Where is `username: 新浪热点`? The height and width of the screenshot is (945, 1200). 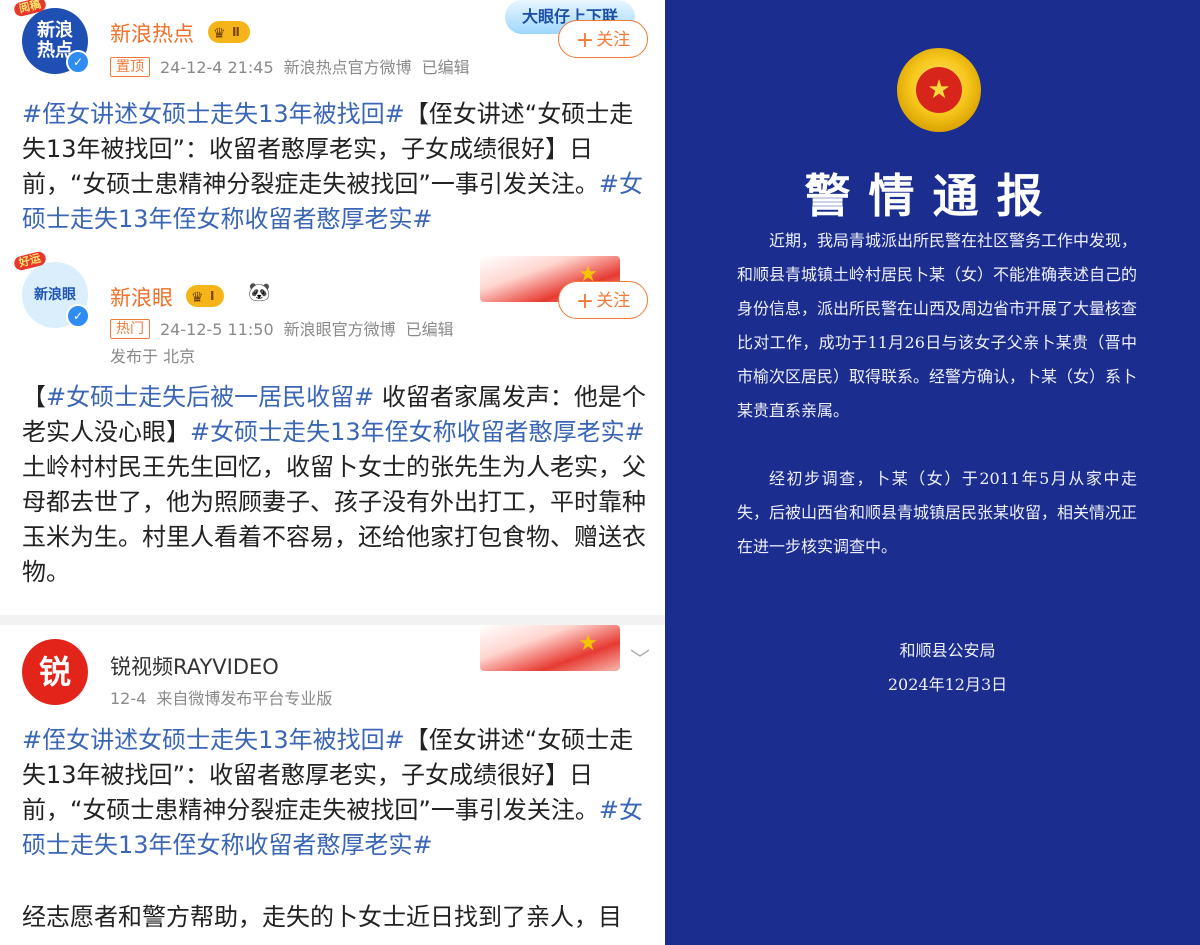
username: 新浪热点 is located at coordinates (152, 33).